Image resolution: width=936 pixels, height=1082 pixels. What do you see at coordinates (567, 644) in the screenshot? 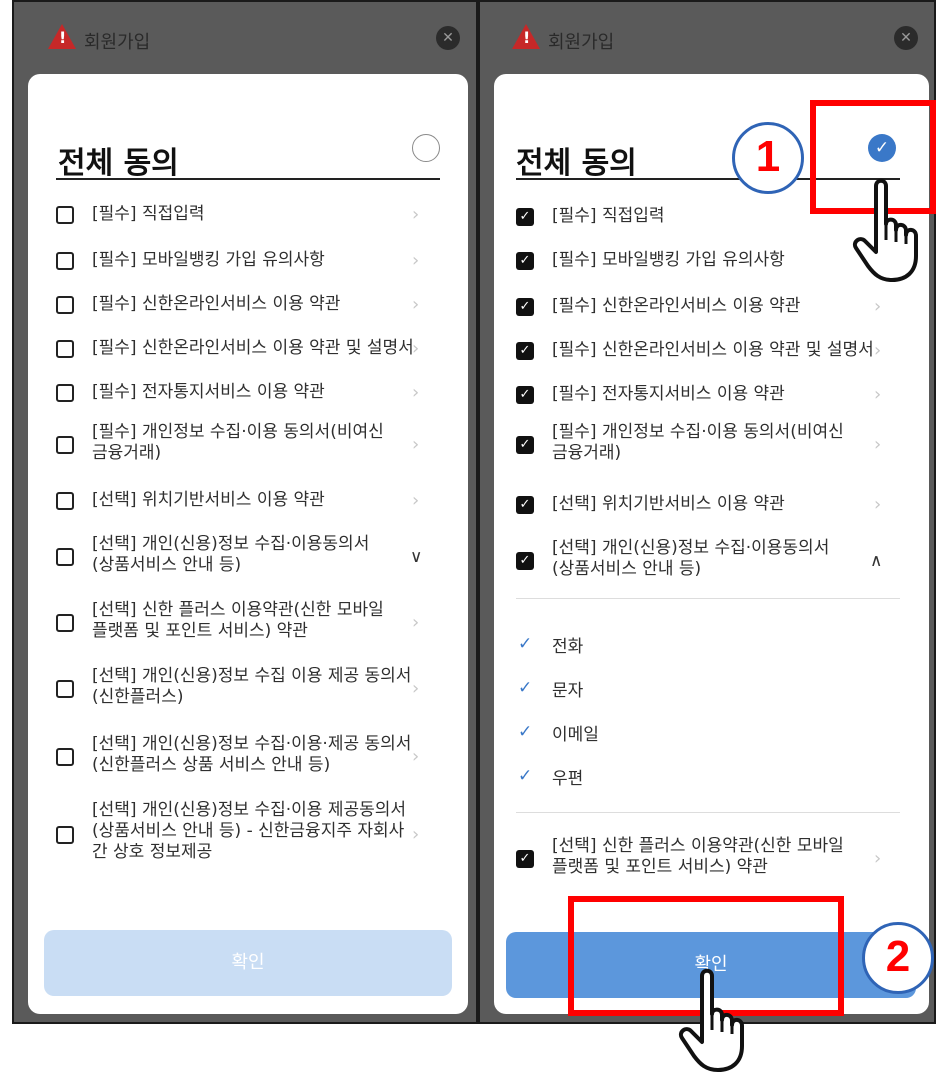
I see `contact-option-label: 전화` at bounding box center [567, 644].